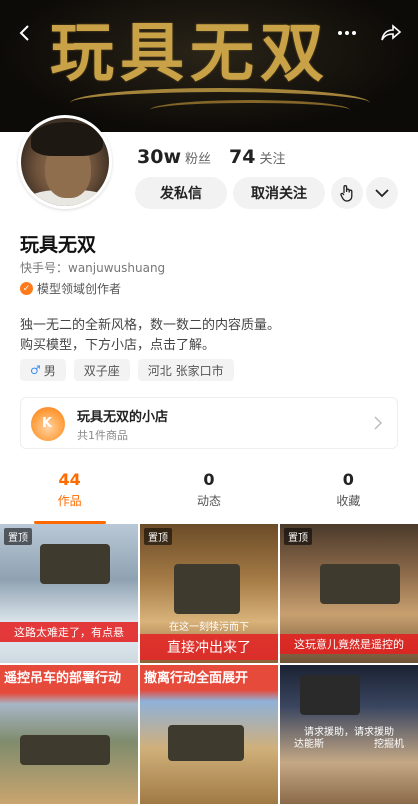 This screenshot has width=418, height=806. Describe the element at coordinates (150, 325) in the screenshot. I see `bio-line: 独一无二的全新风格，数一数二的内容质量。` at that location.